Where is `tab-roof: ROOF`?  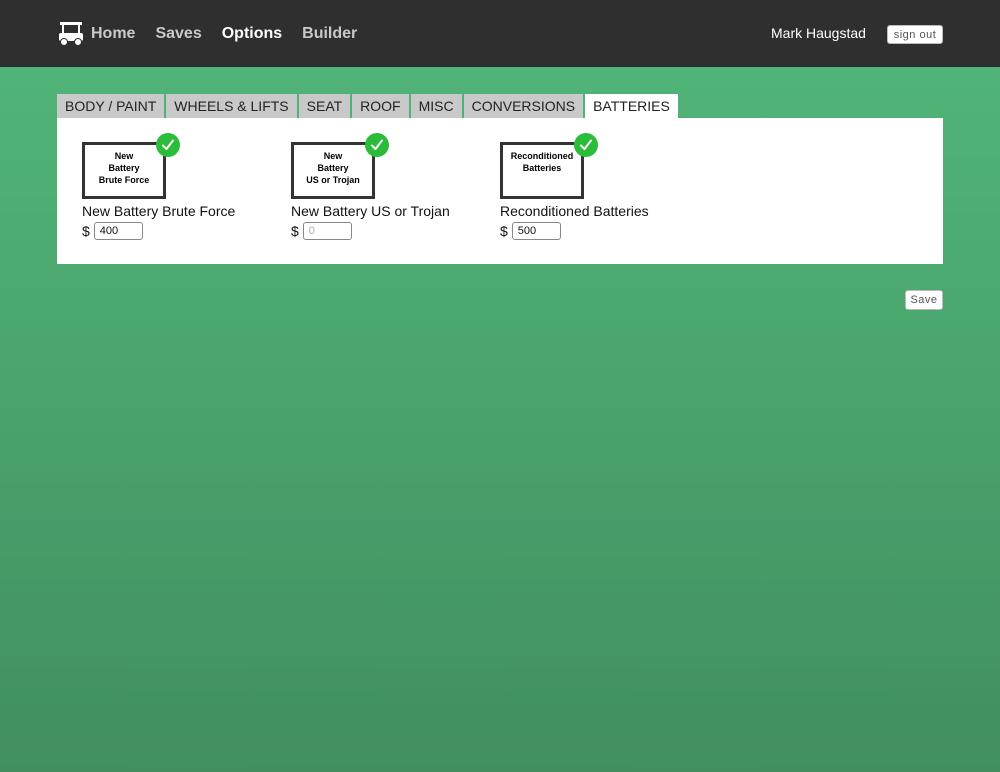
tab-roof: ROOF is located at coordinates (380, 106).